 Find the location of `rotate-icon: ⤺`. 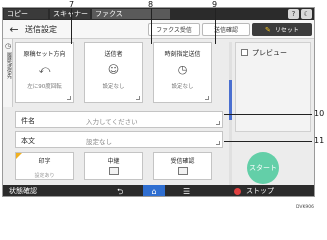

rotate-icon: ⤺ is located at coordinates (44, 69).